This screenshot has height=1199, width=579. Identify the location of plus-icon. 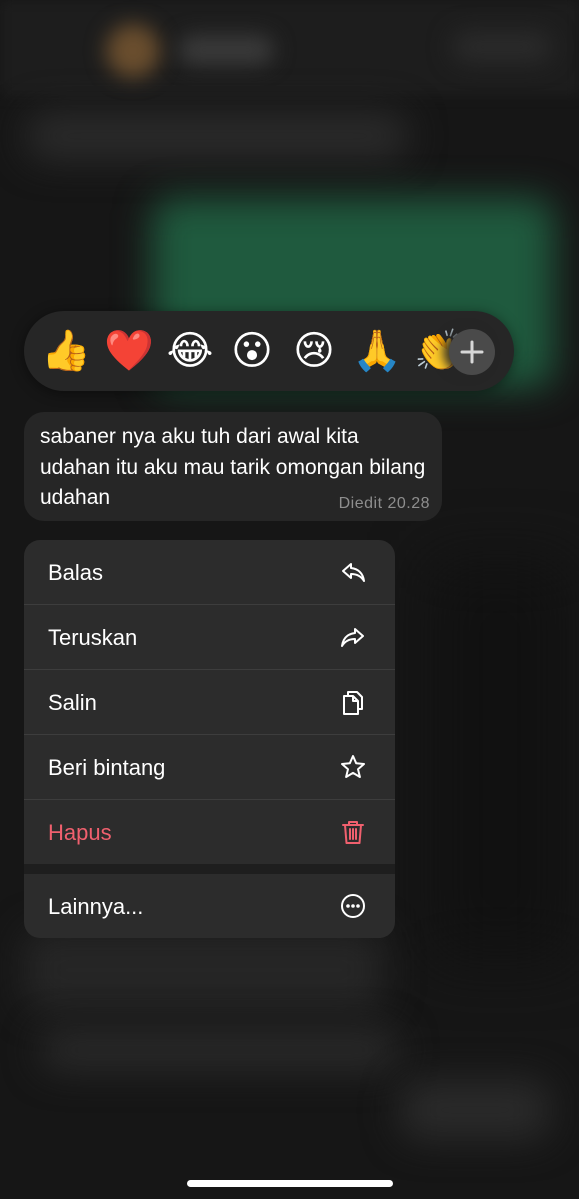
(472, 352).